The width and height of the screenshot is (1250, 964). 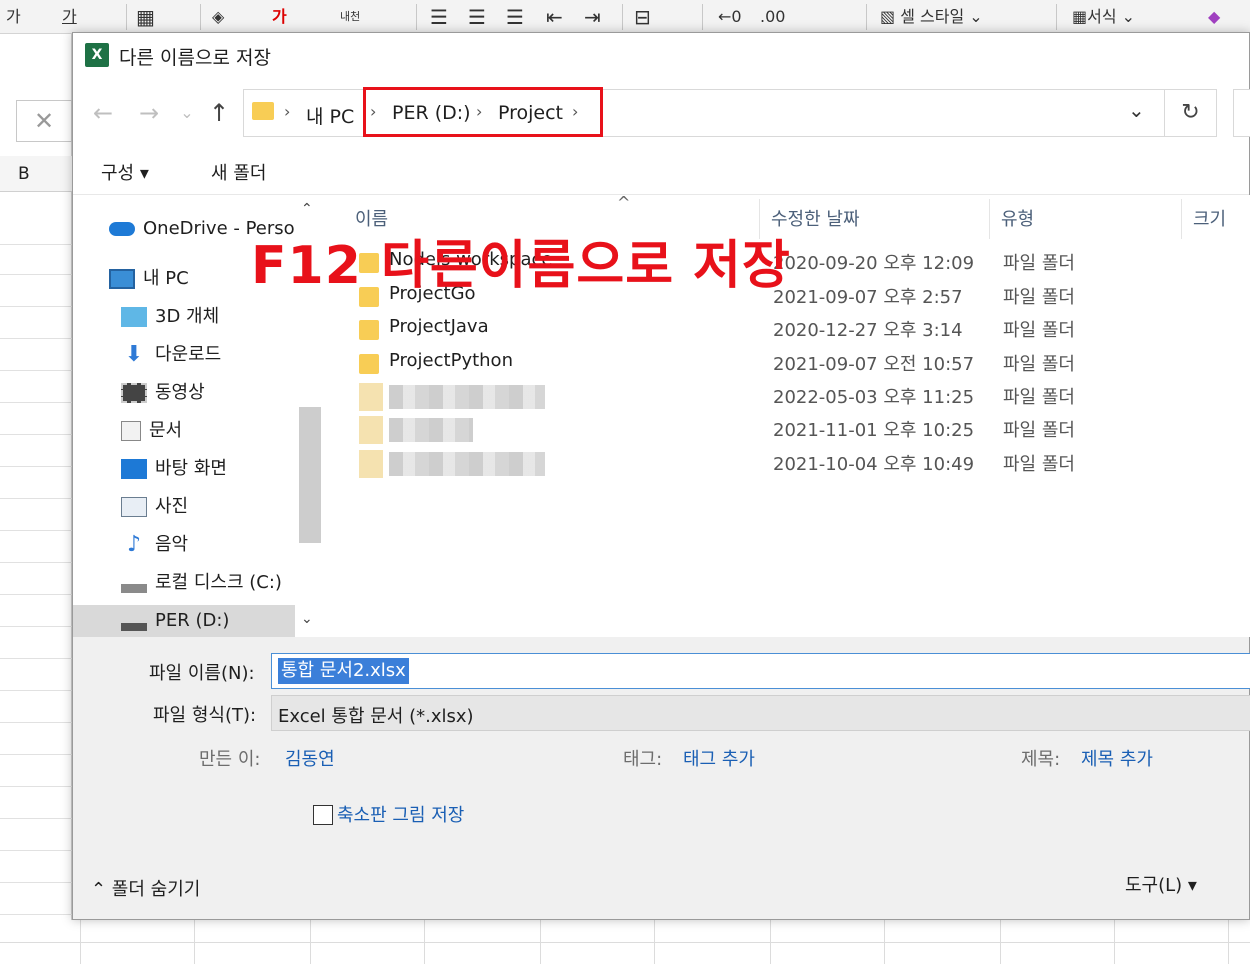 I want to click on column-header-size: 크기, so click(x=1209, y=218).